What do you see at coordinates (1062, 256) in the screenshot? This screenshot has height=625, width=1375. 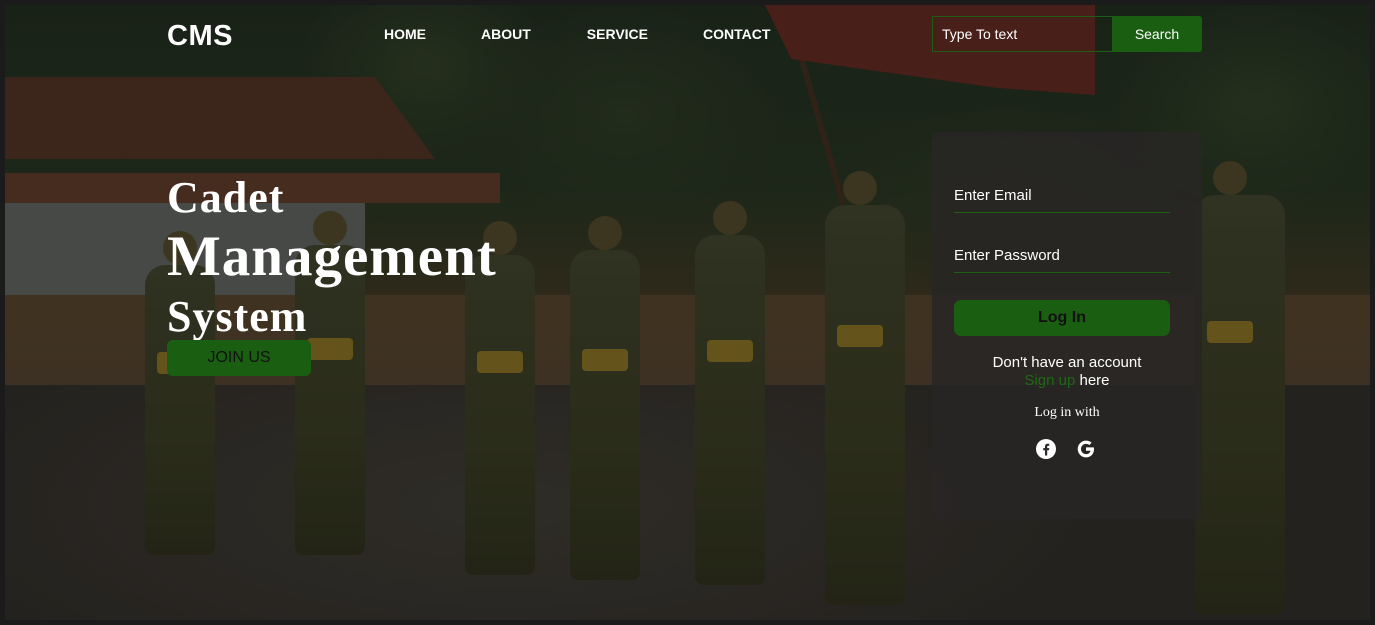 I see `password-field` at bounding box center [1062, 256].